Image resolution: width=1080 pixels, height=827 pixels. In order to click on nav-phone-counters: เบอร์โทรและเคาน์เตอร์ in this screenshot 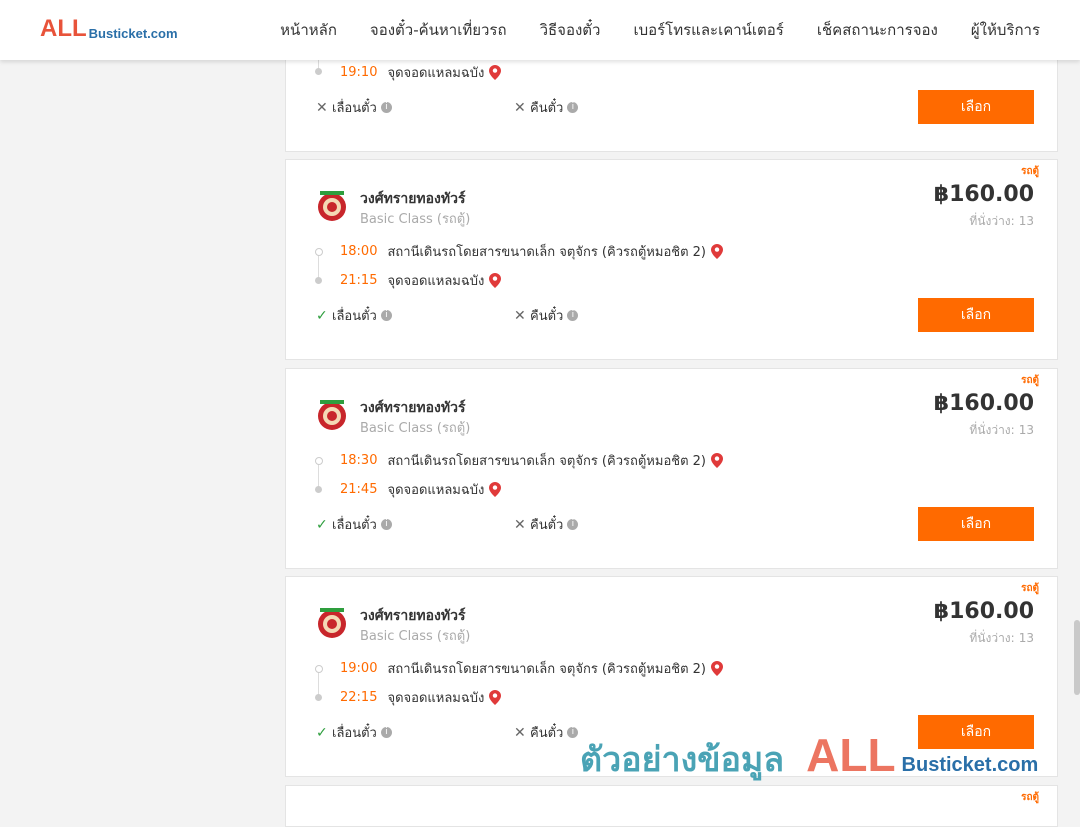, I will do `click(708, 30)`.